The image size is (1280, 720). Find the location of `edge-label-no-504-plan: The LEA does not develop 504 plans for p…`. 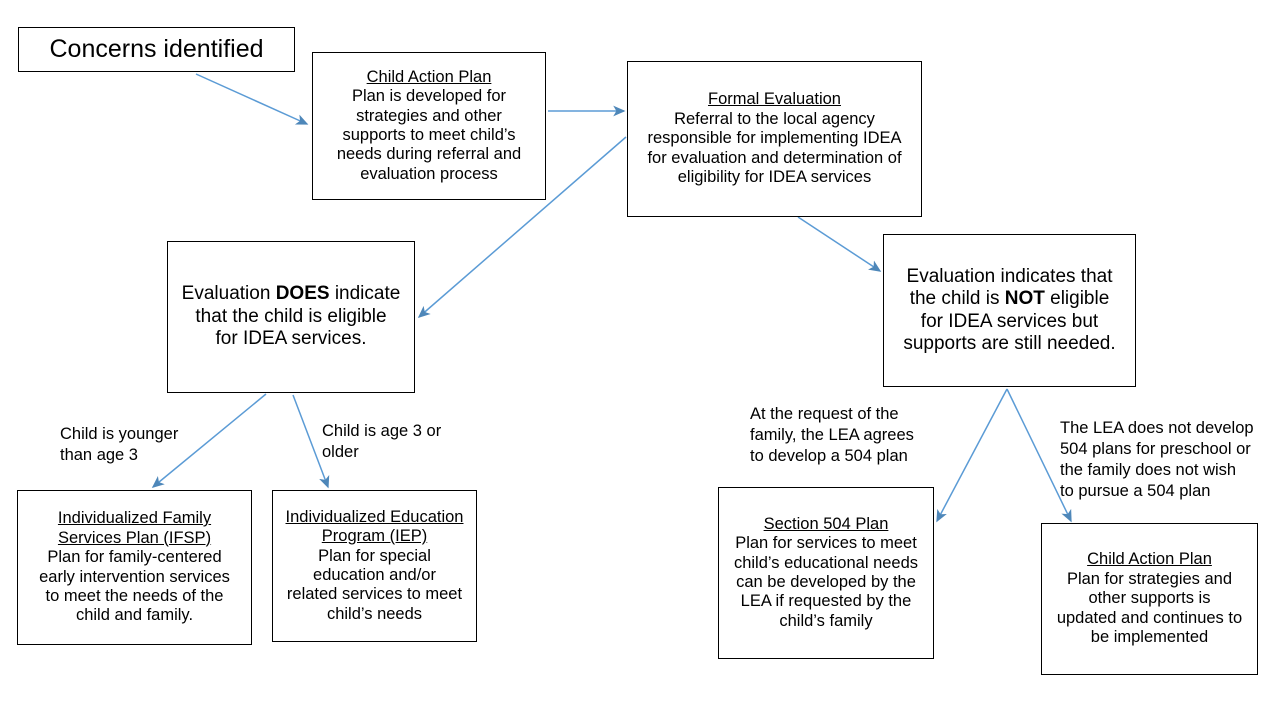

edge-label-no-504-plan: The LEA does not develop 504 plans for p… is located at coordinates (1157, 460).